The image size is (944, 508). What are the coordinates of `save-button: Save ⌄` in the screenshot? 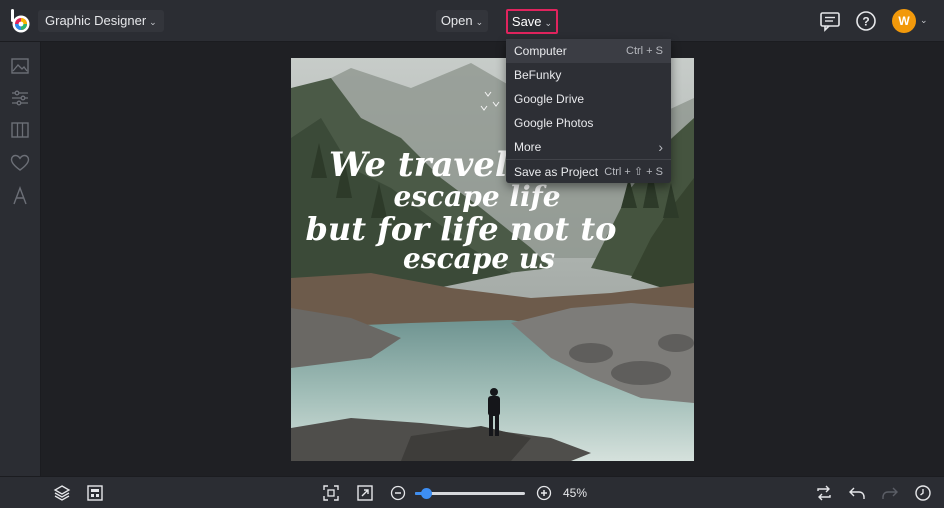 It's located at (532, 21).